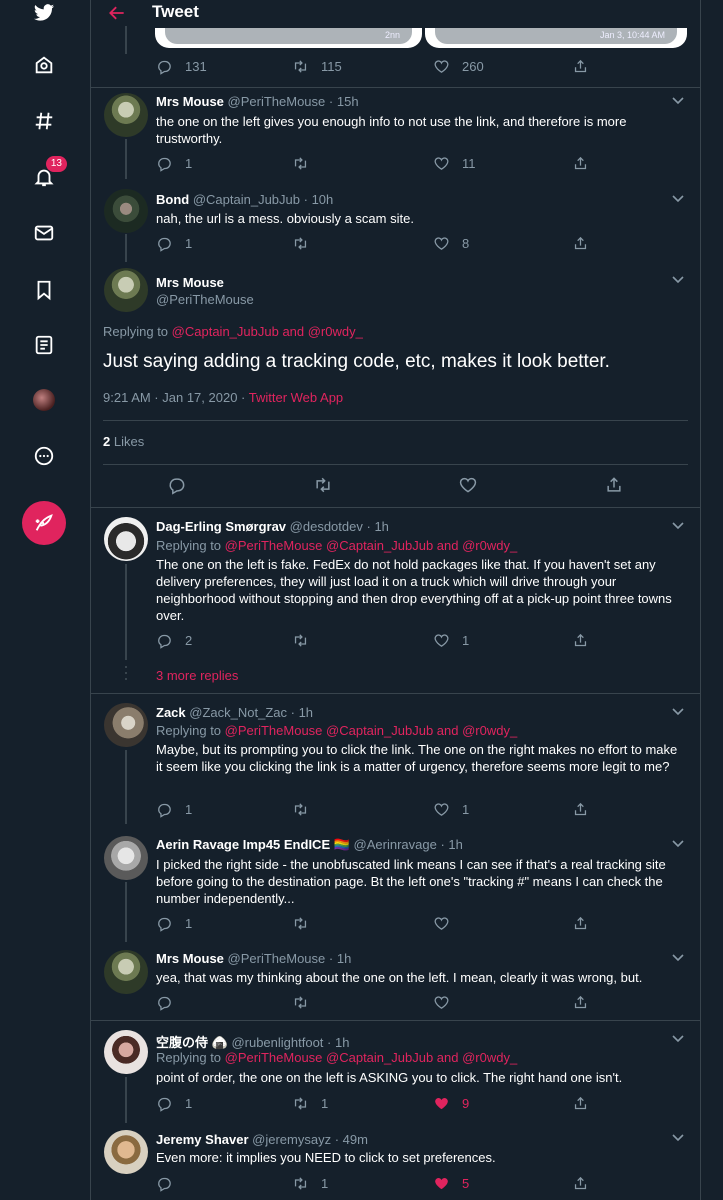 The height and width of the screenshot is (1200, 723). Describe the element at coordinates (267, 331) in the screenshot. I see `replying-to-link: @Captain_JubJub and @r0wdy_` at that location.